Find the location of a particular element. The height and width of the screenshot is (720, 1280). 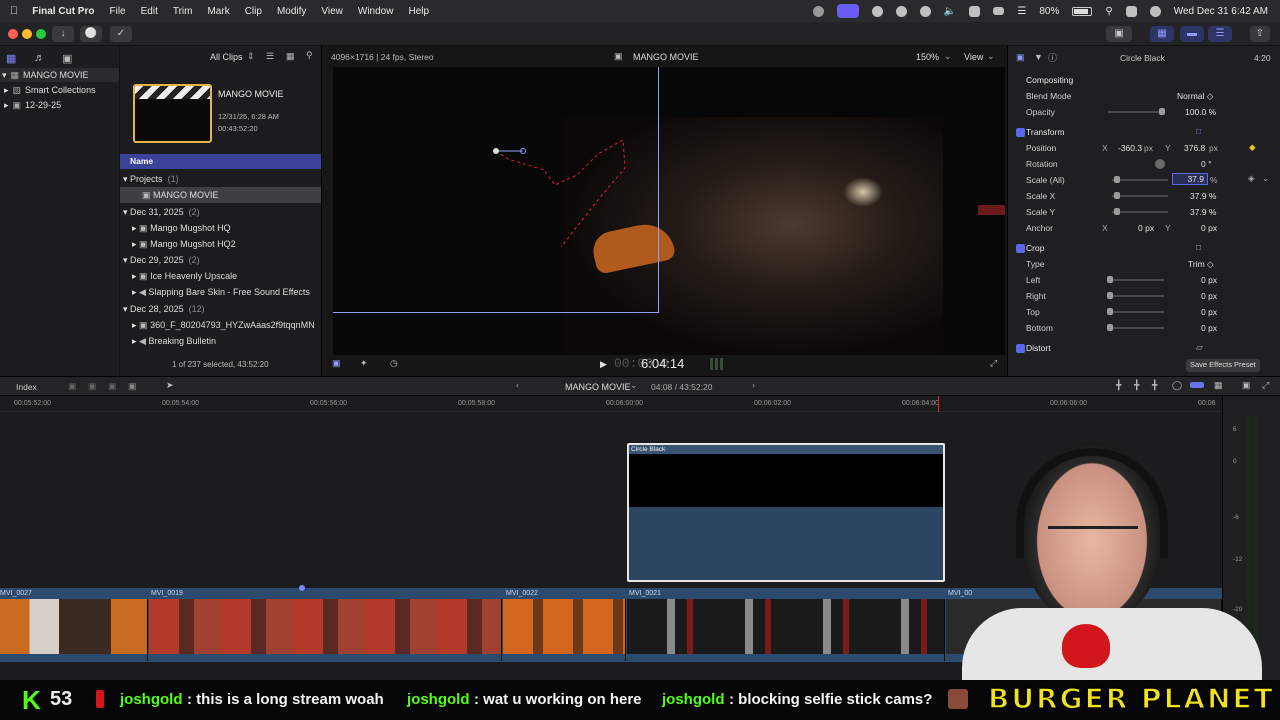

crop-top-value: 0 px is located at coordinates (1209, 312).